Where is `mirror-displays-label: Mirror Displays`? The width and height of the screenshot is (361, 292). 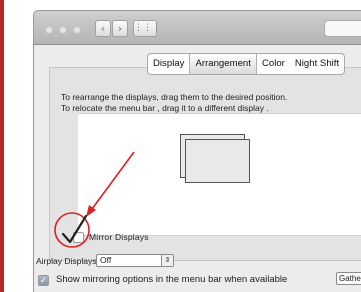
mirror-displays-label: Mirror Displays is located at coordinates (119, 237).